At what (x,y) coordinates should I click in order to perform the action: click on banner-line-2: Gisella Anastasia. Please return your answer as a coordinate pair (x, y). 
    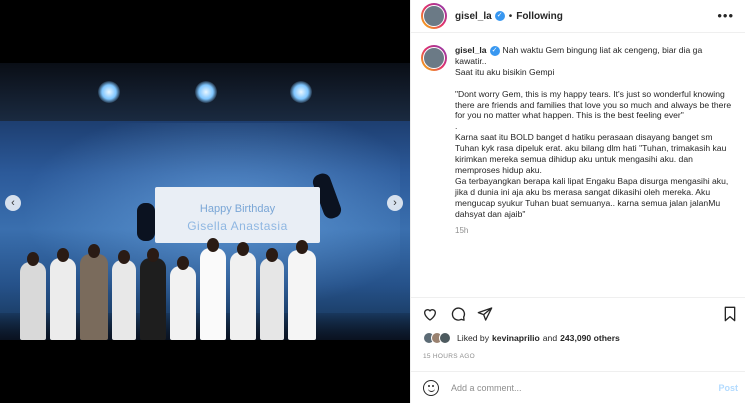
    Looking at the image, I should click on (237, 226).